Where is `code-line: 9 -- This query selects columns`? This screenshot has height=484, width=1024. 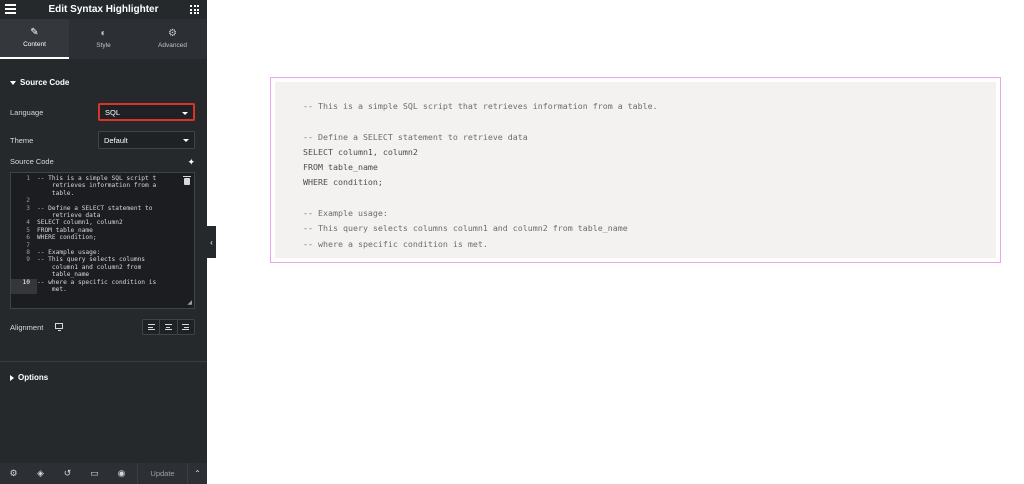 code-line: 9 -- This query selects columns is located at coordinates (102, 259).